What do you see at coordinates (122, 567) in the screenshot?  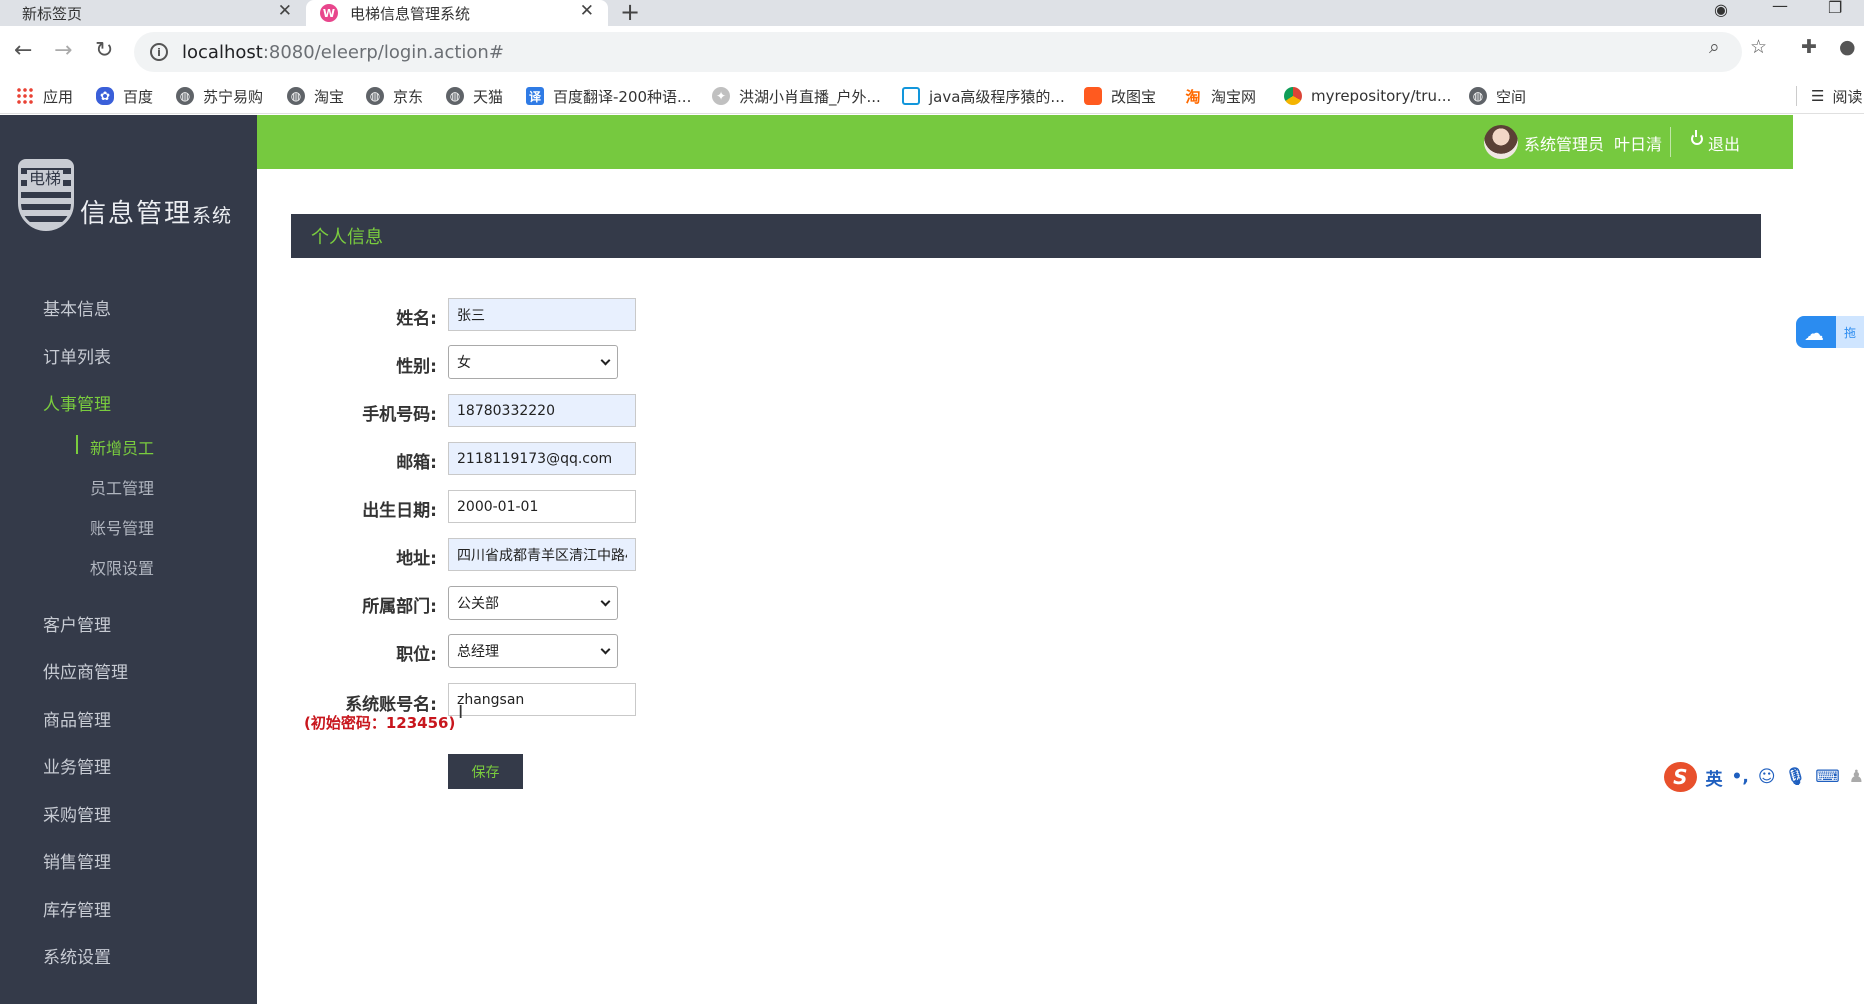 I see `sidebar-subitem-permissions: 权限设置` at bounding box center [122, 567].